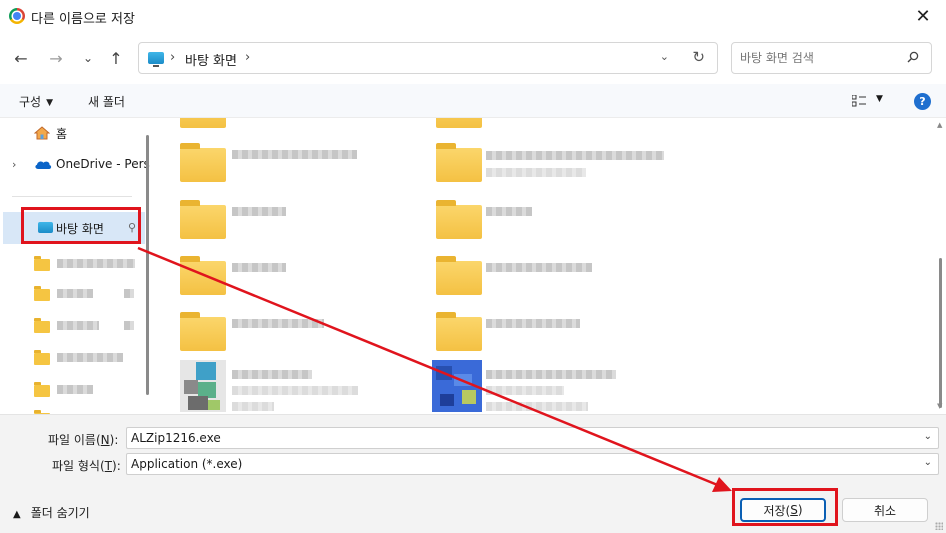  I want to click on resize-grip-icon, so click(939, 526).